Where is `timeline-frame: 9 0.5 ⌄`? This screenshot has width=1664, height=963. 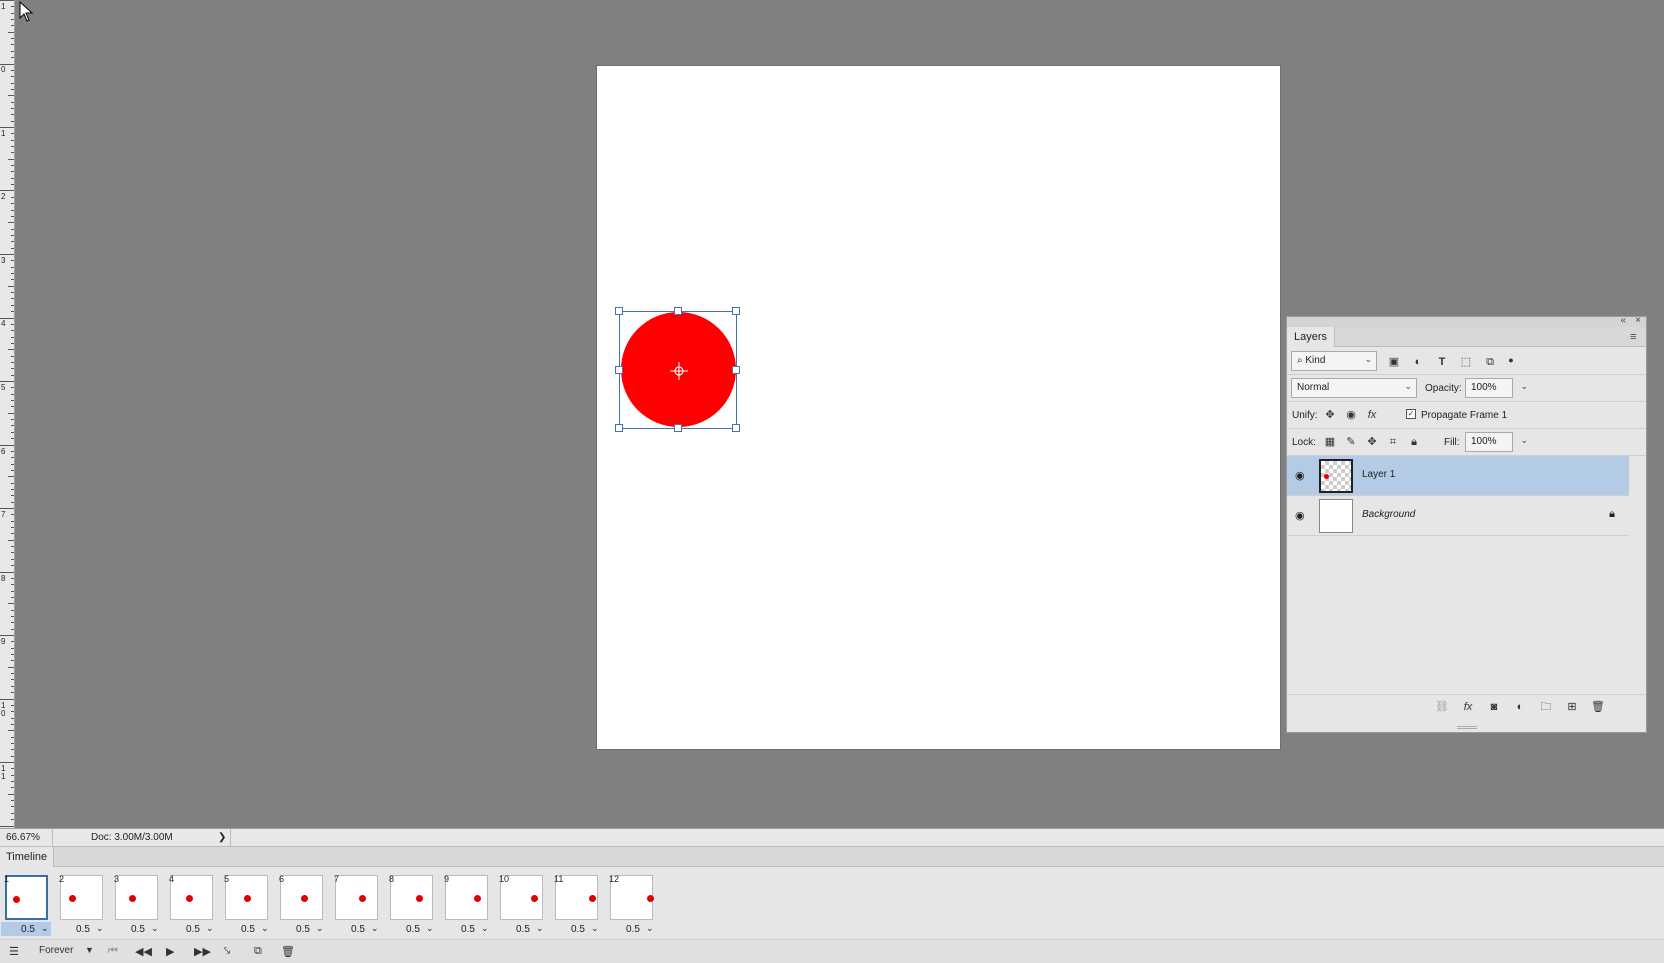 timeline-frame: 9 0.5 ⌄ is located at coordinates (467, 906).